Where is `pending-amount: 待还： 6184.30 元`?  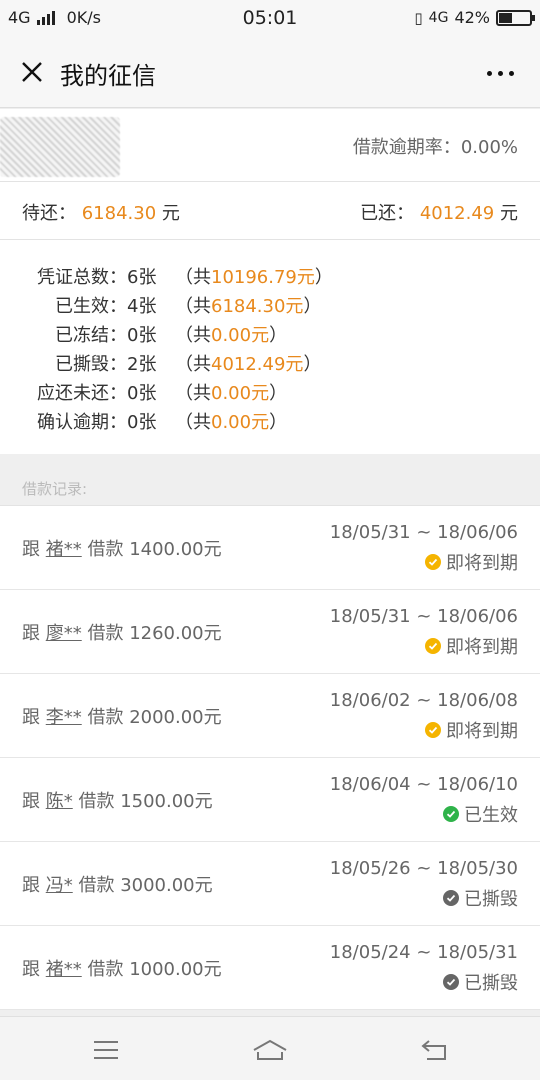 pending-amount: 待还： 6184.30 元 is located at coordinates (101, 212).